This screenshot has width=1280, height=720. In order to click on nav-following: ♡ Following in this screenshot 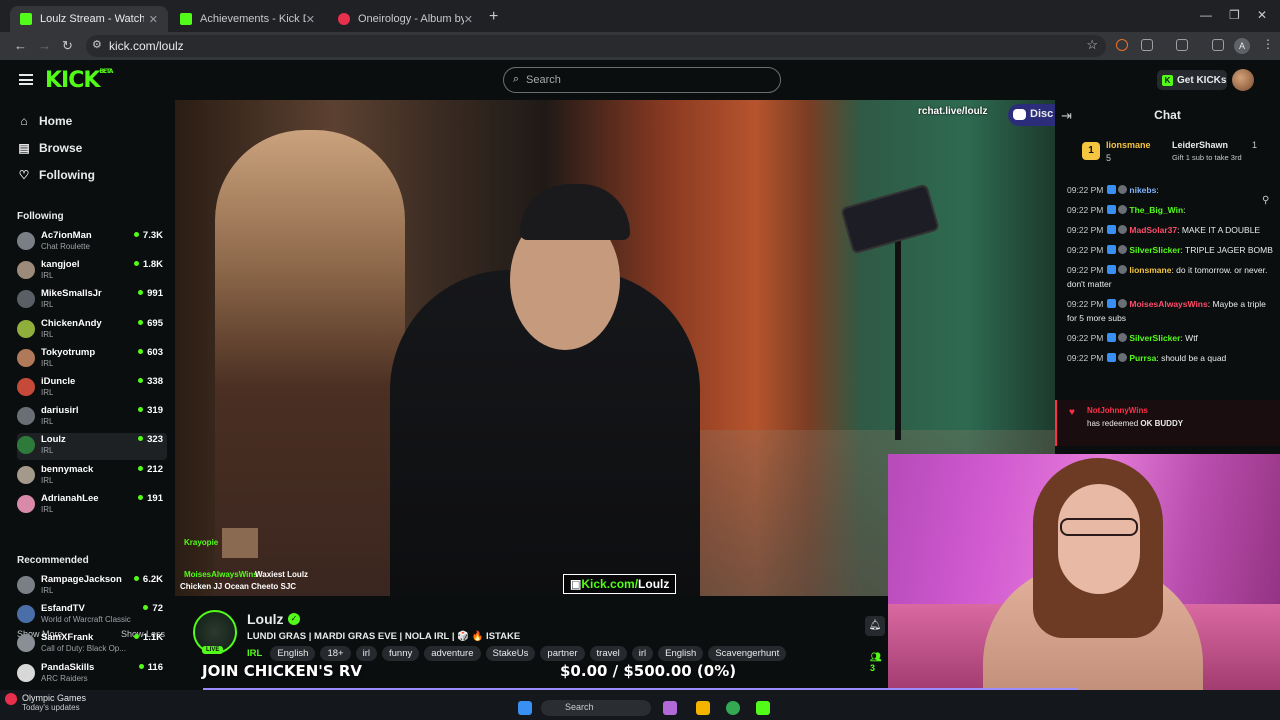, I will do `click(56, 175)`.